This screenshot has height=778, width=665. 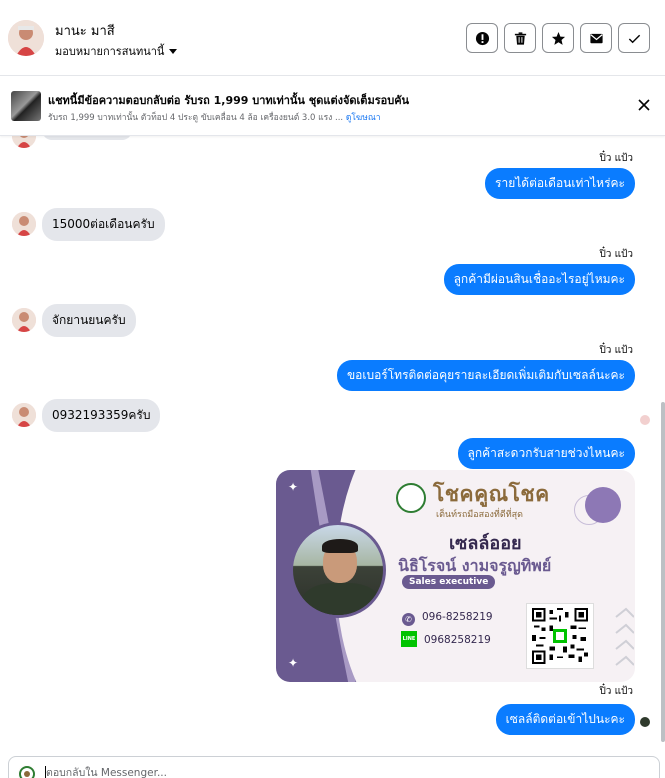 I want to click on assign-label: มอบหมายการสนทนานี้, so click(x=110, y=51).